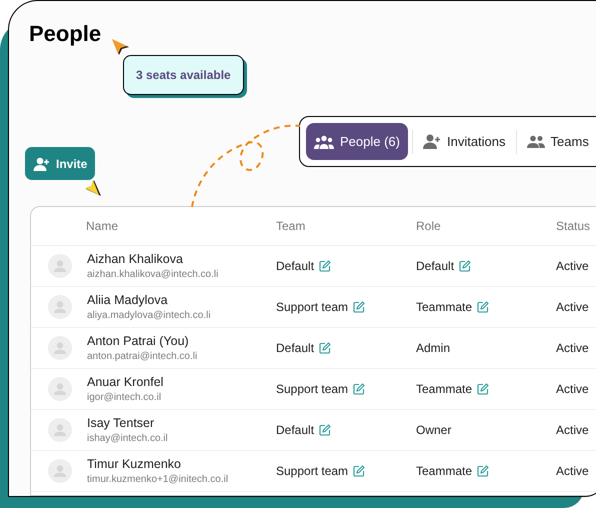  I want to click on person-name: Aliia Madylova, so click(128, 300).